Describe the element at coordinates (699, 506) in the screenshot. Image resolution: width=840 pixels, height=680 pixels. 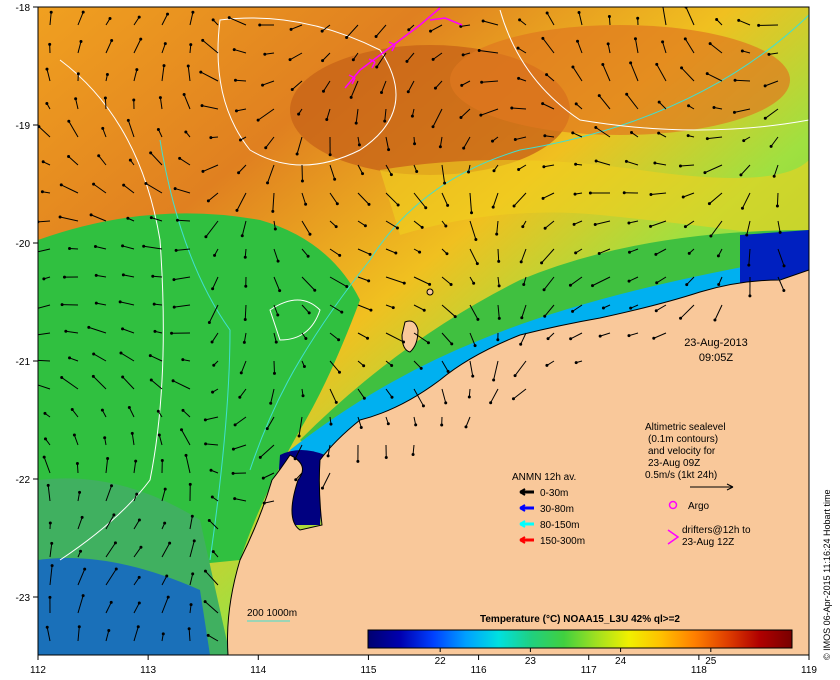
I see `svg-text: Argo` at that location.